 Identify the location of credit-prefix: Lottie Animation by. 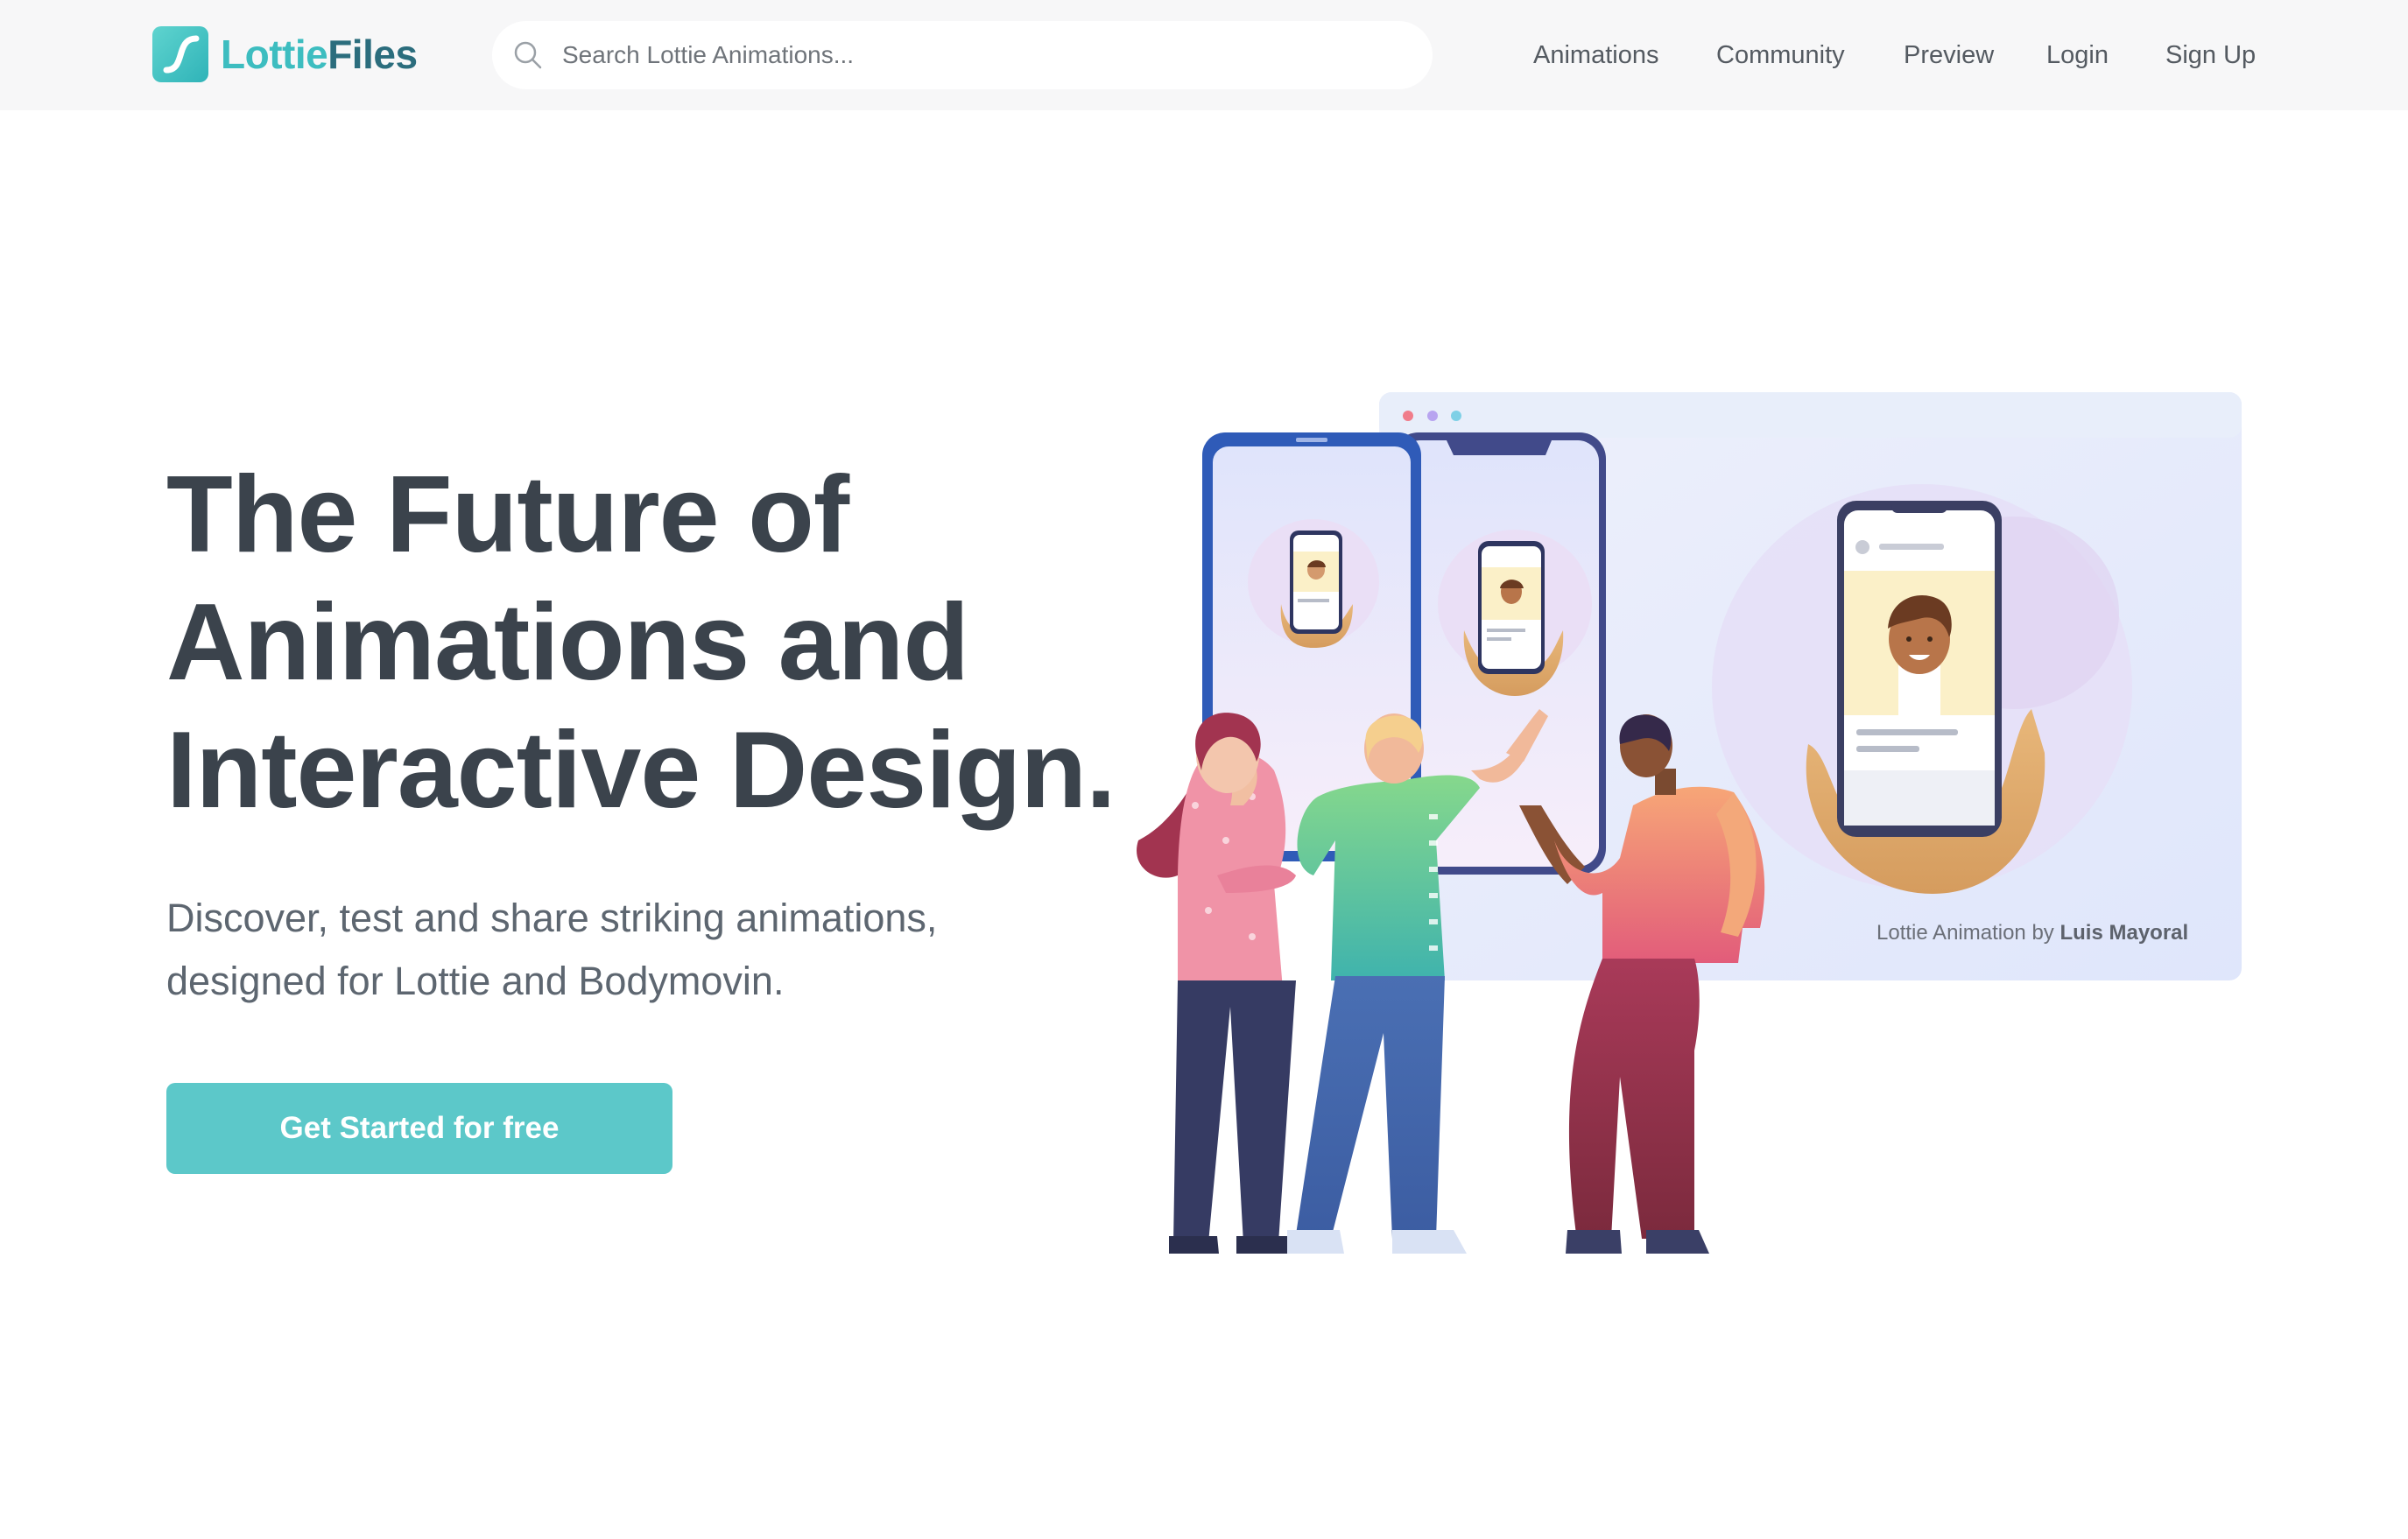
(1965, 933).